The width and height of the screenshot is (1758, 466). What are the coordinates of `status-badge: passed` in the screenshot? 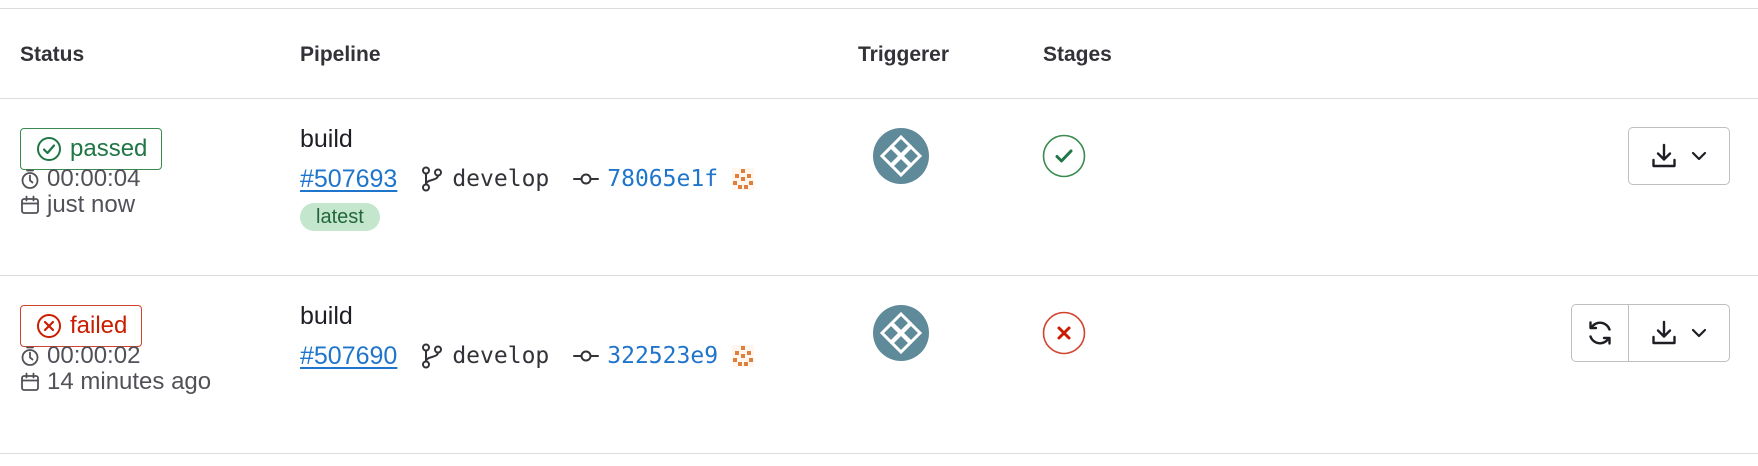 It's located at (91, 149).